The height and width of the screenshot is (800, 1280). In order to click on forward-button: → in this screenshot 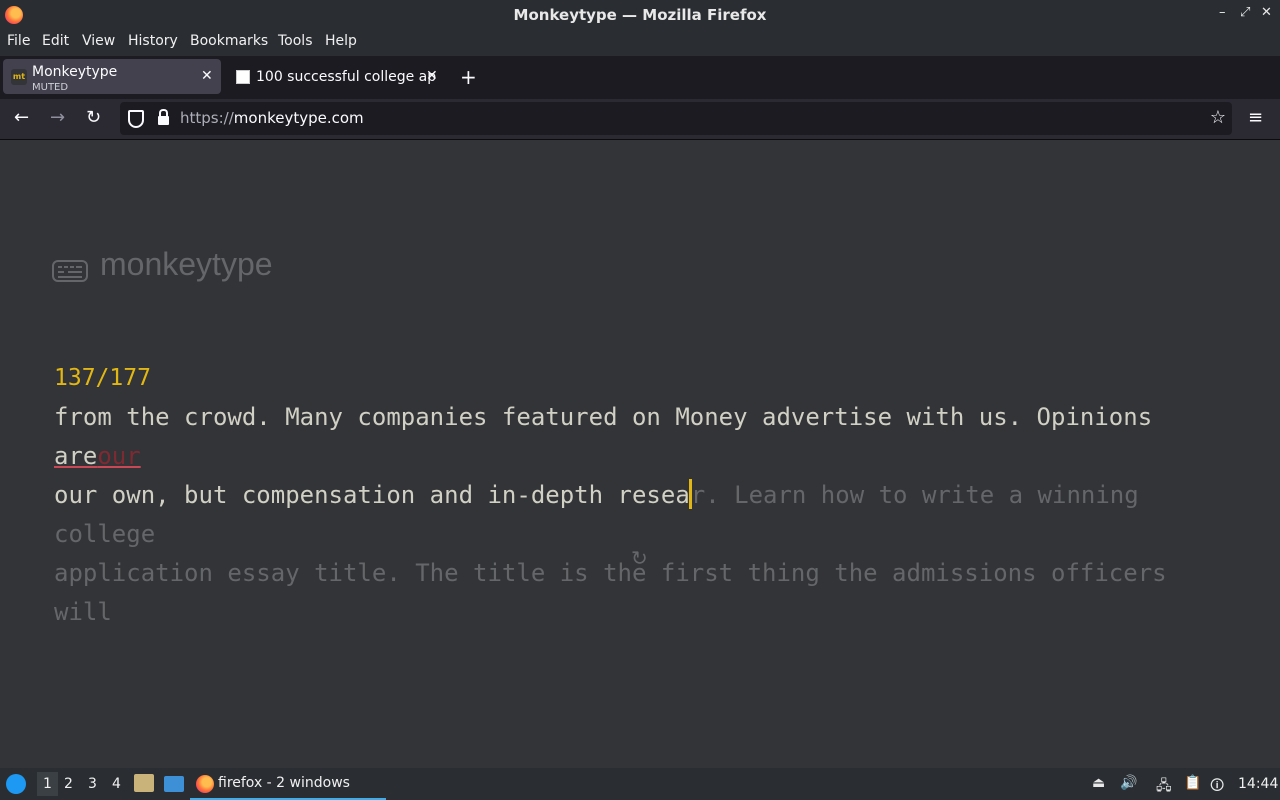, I will do `click(57, 117)`.